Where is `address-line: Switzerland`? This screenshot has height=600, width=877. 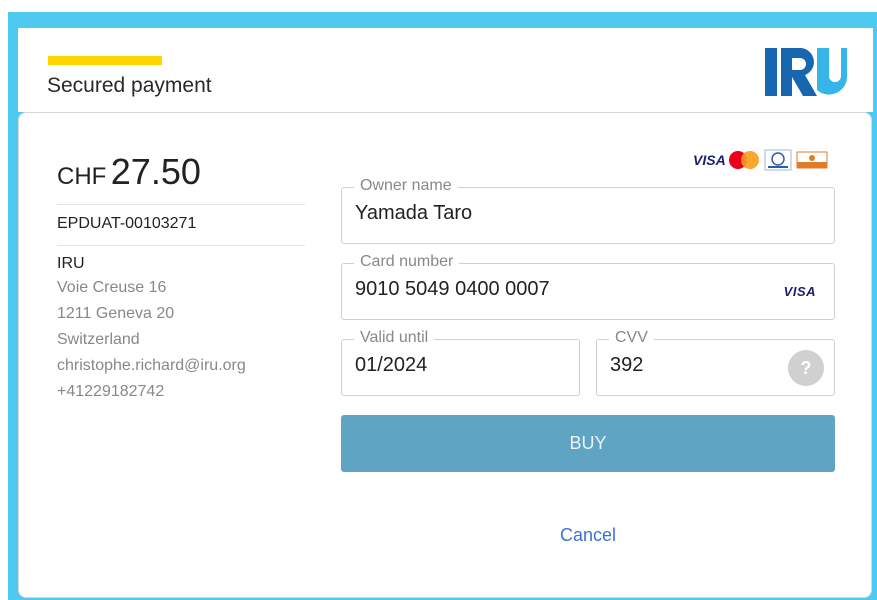 address-line: Switzerland is located at coordinates (98, 339).